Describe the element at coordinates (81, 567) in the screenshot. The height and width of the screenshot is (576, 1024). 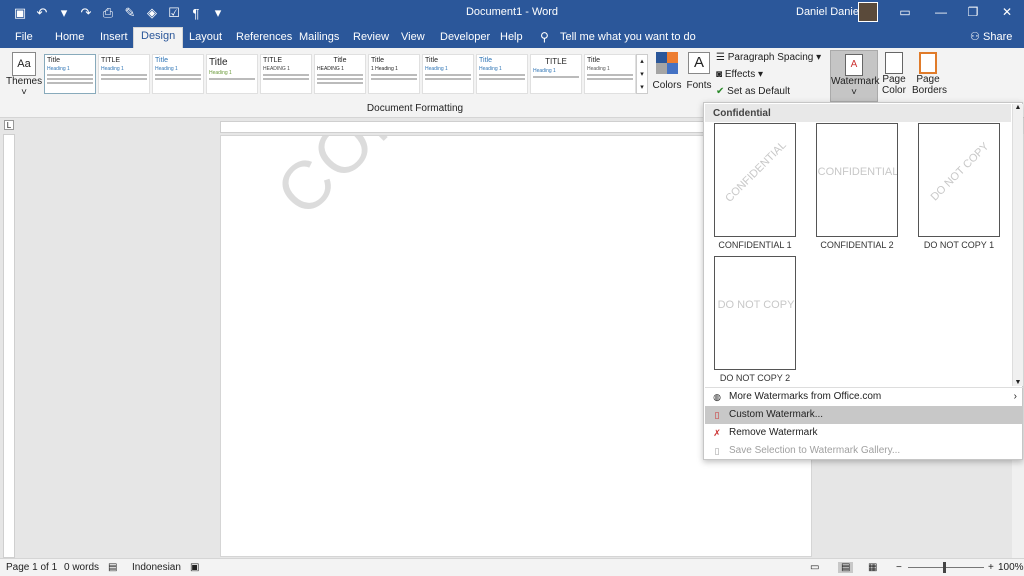
I see `word-count: 0 words` at that location.